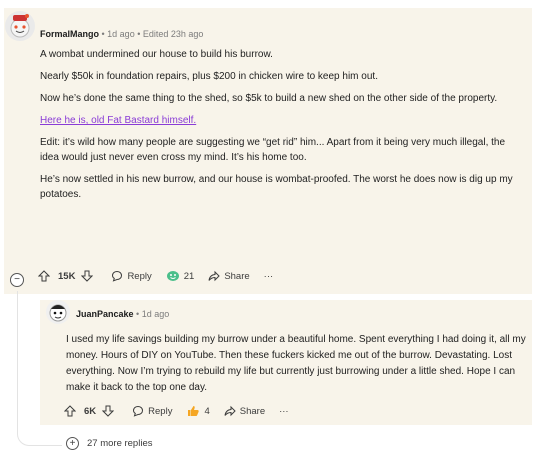 Image resolution: width=540 pixels, height=460 pixels. I want to click on reply-author-line: JuanPancake • 1d ago, so click(122, 314).